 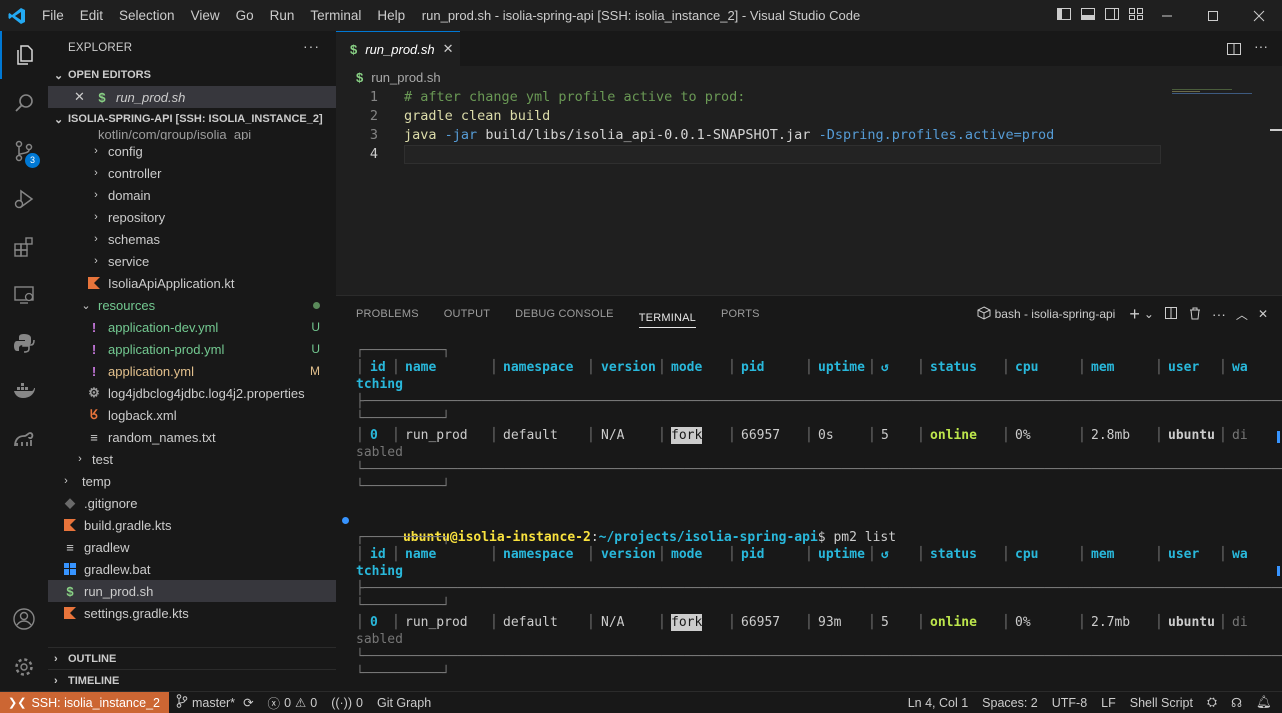 What do you see at coordinates (192, 75) in the screenshot?
I see `open-editors-section: ⌄ OPEN EDITORS` at bounding box center [192, 75].